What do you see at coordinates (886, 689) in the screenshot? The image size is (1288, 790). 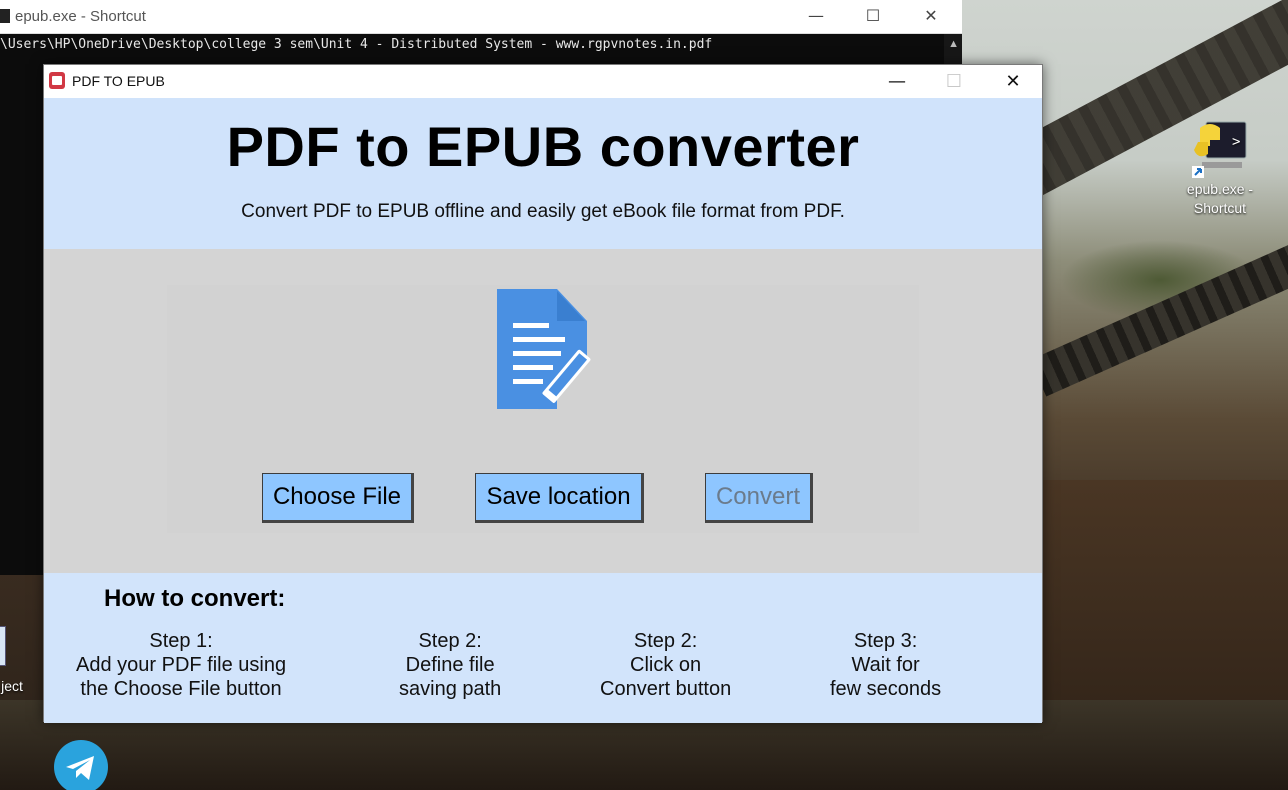 I see `step-text-line2: few seconds` at bounding box center [886, 689].